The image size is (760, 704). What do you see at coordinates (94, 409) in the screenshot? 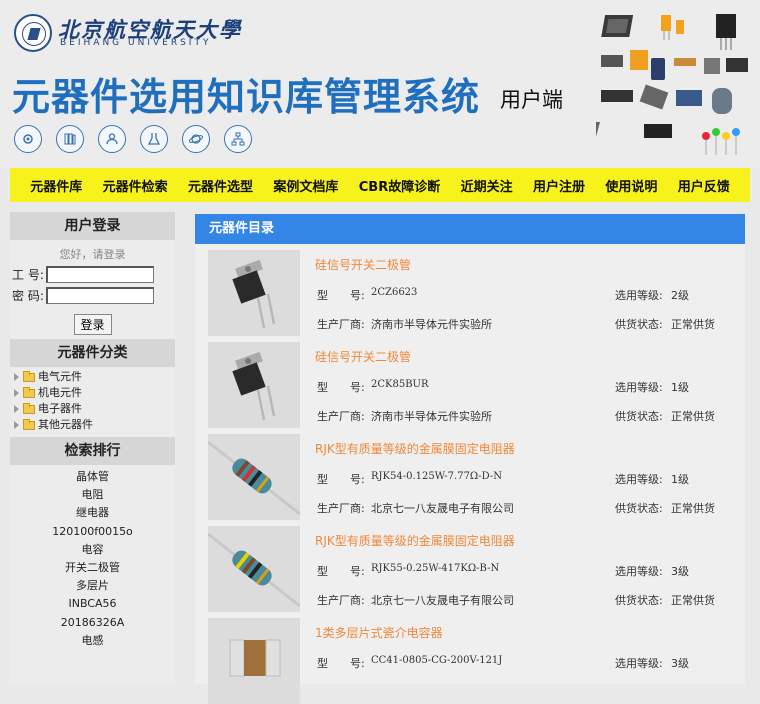
I see `category-item-electronic: 电子器件` at bounding box center [94, 409].